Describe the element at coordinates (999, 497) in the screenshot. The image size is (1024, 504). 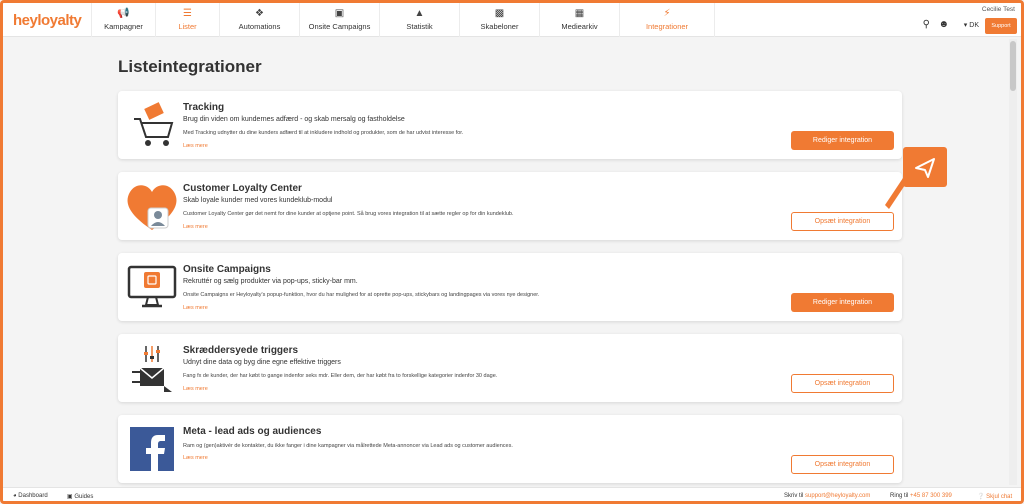
I see `hide-chat-label: Skjul chat` at that location.